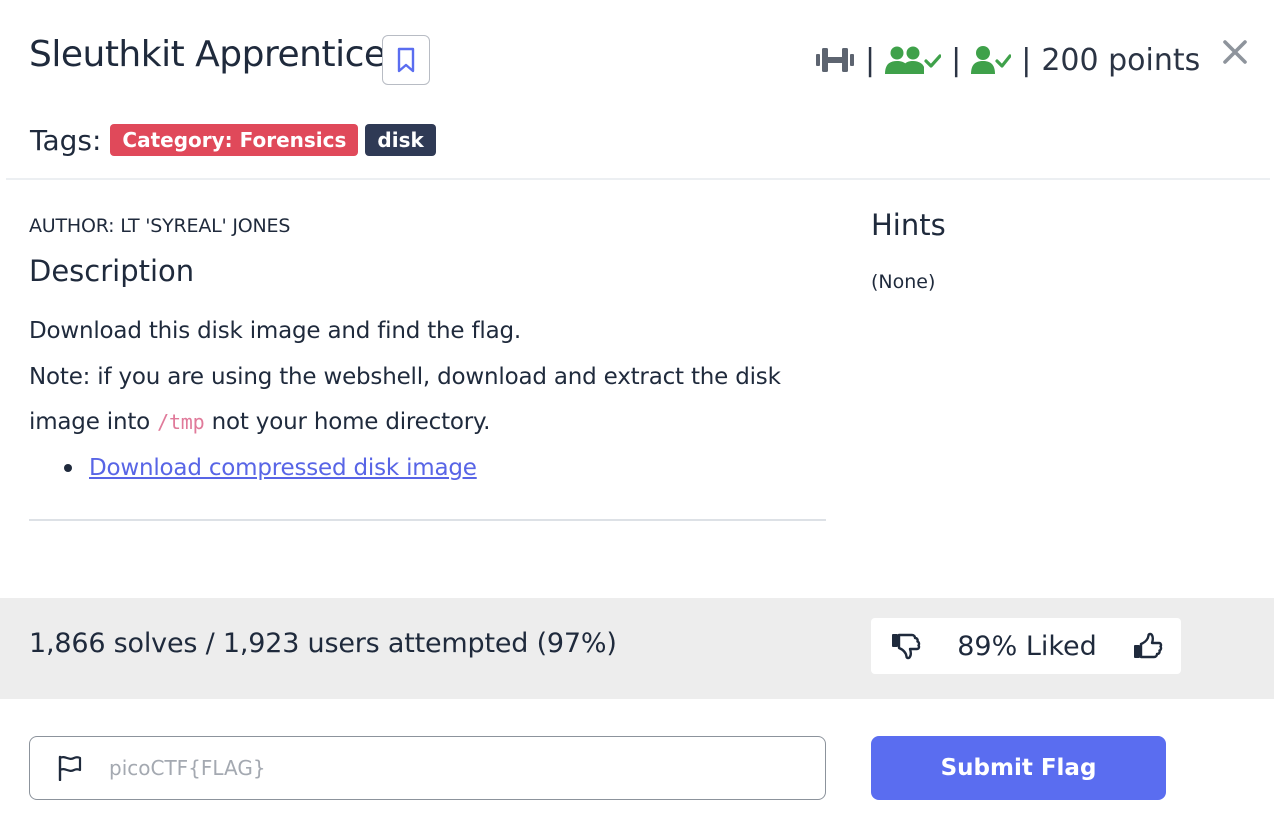 The image size is (1274, 834). I want to click on bookmark-icon, so click(406, 60).